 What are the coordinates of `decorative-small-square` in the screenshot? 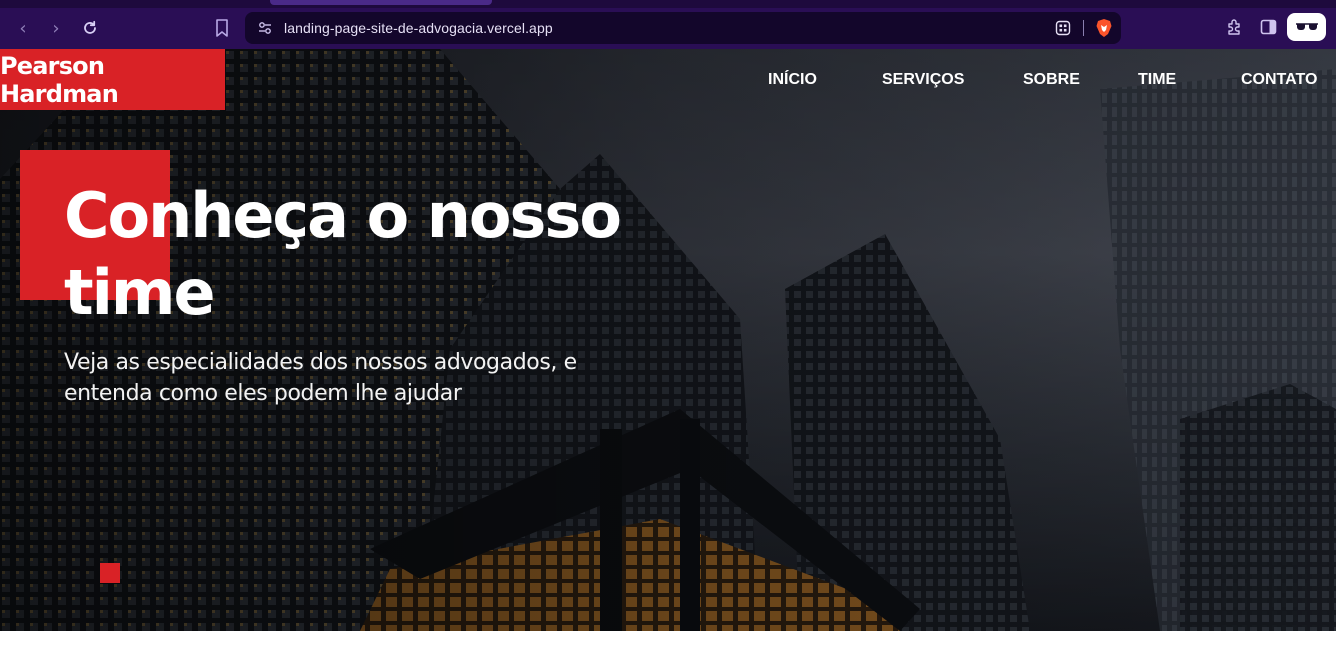 It's located at (110, 573).